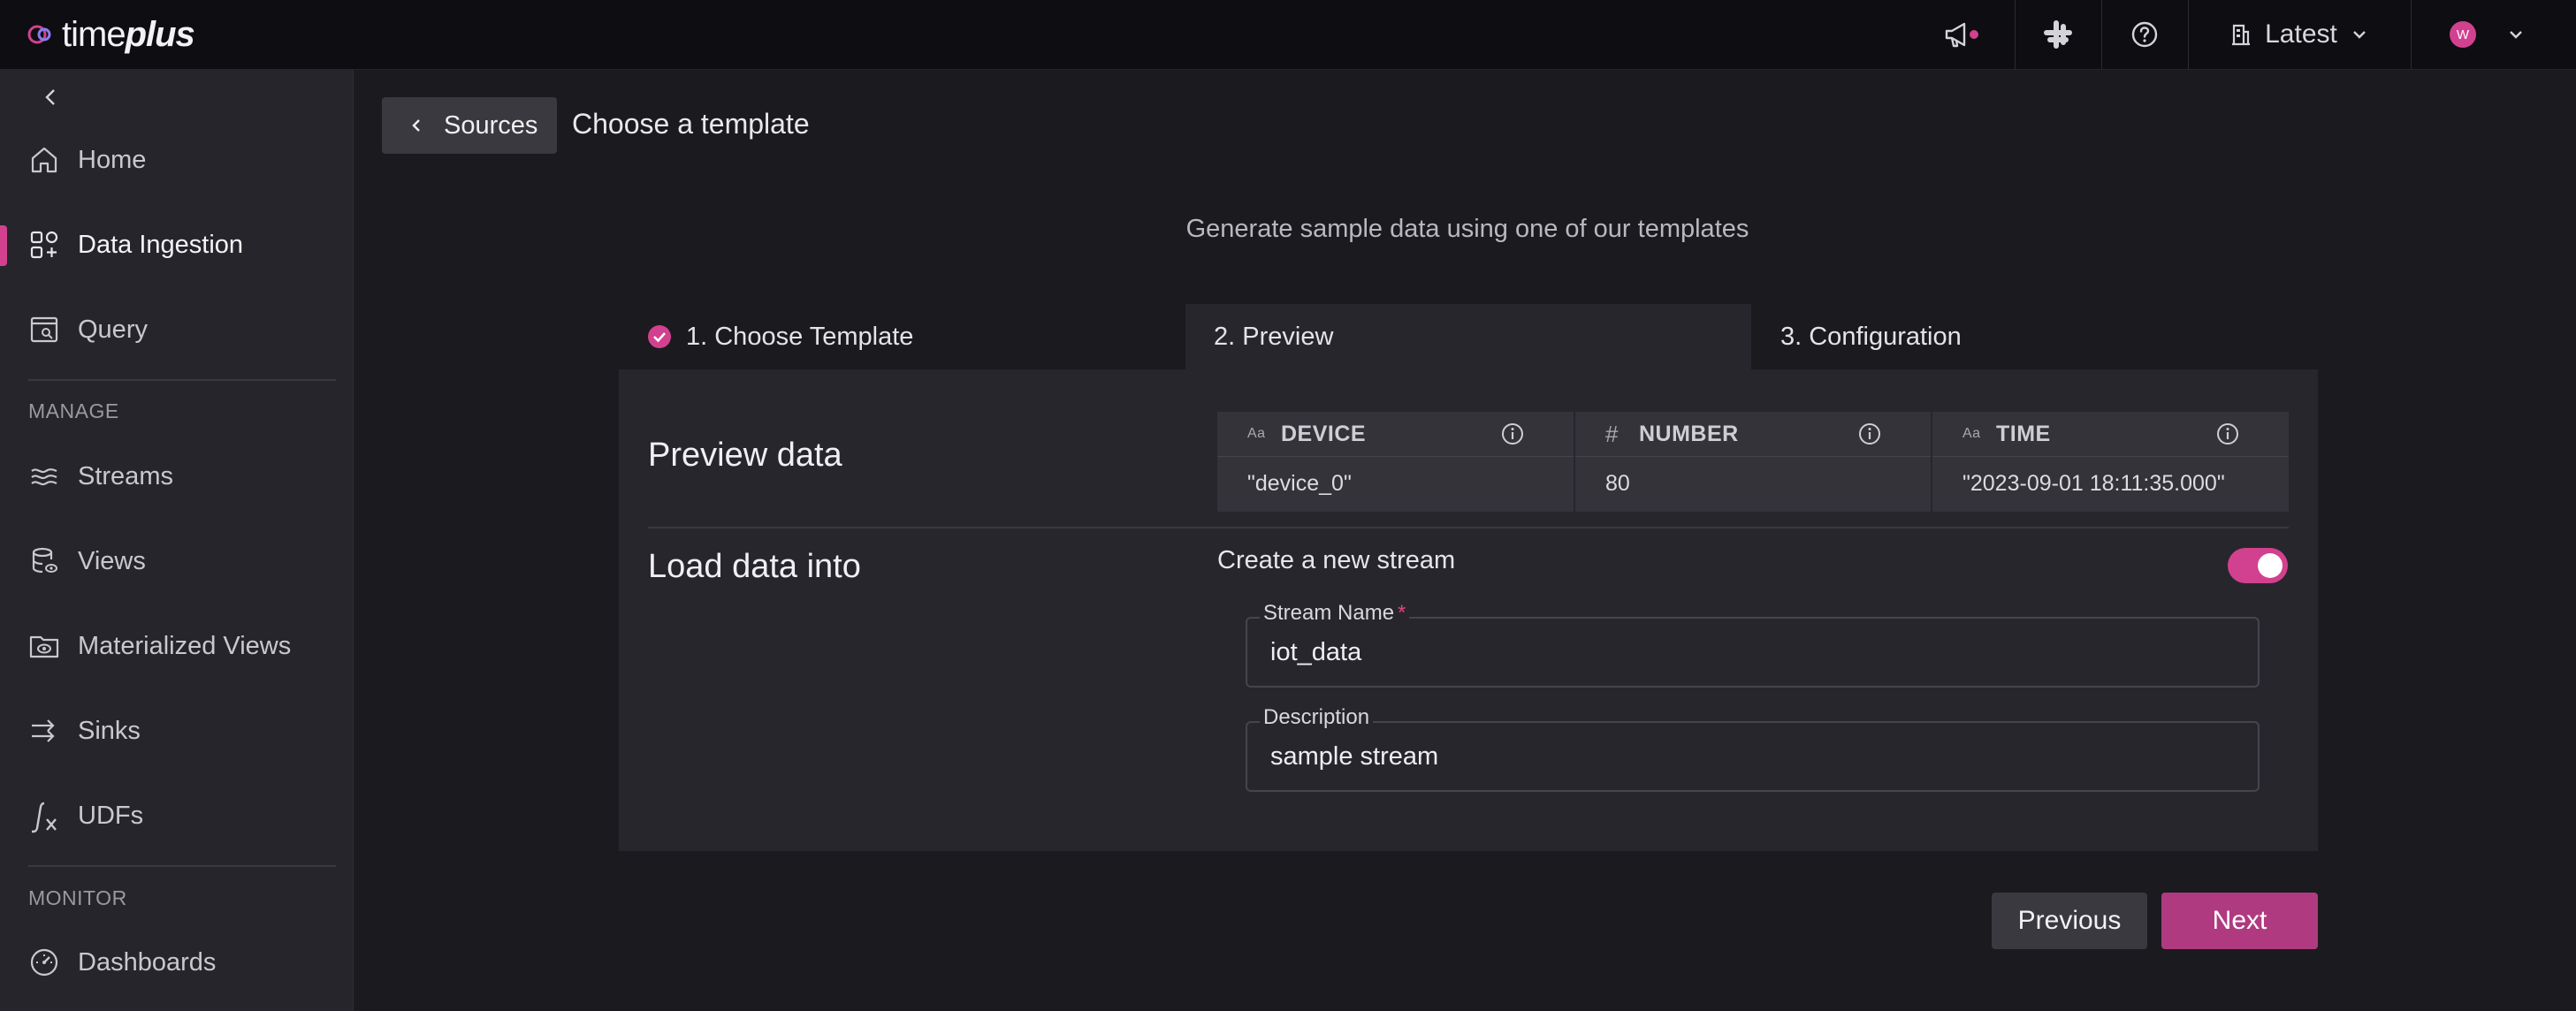 This screenshot has width=2576, height=1011. I want to click on help-icon, so click(2144, 35).